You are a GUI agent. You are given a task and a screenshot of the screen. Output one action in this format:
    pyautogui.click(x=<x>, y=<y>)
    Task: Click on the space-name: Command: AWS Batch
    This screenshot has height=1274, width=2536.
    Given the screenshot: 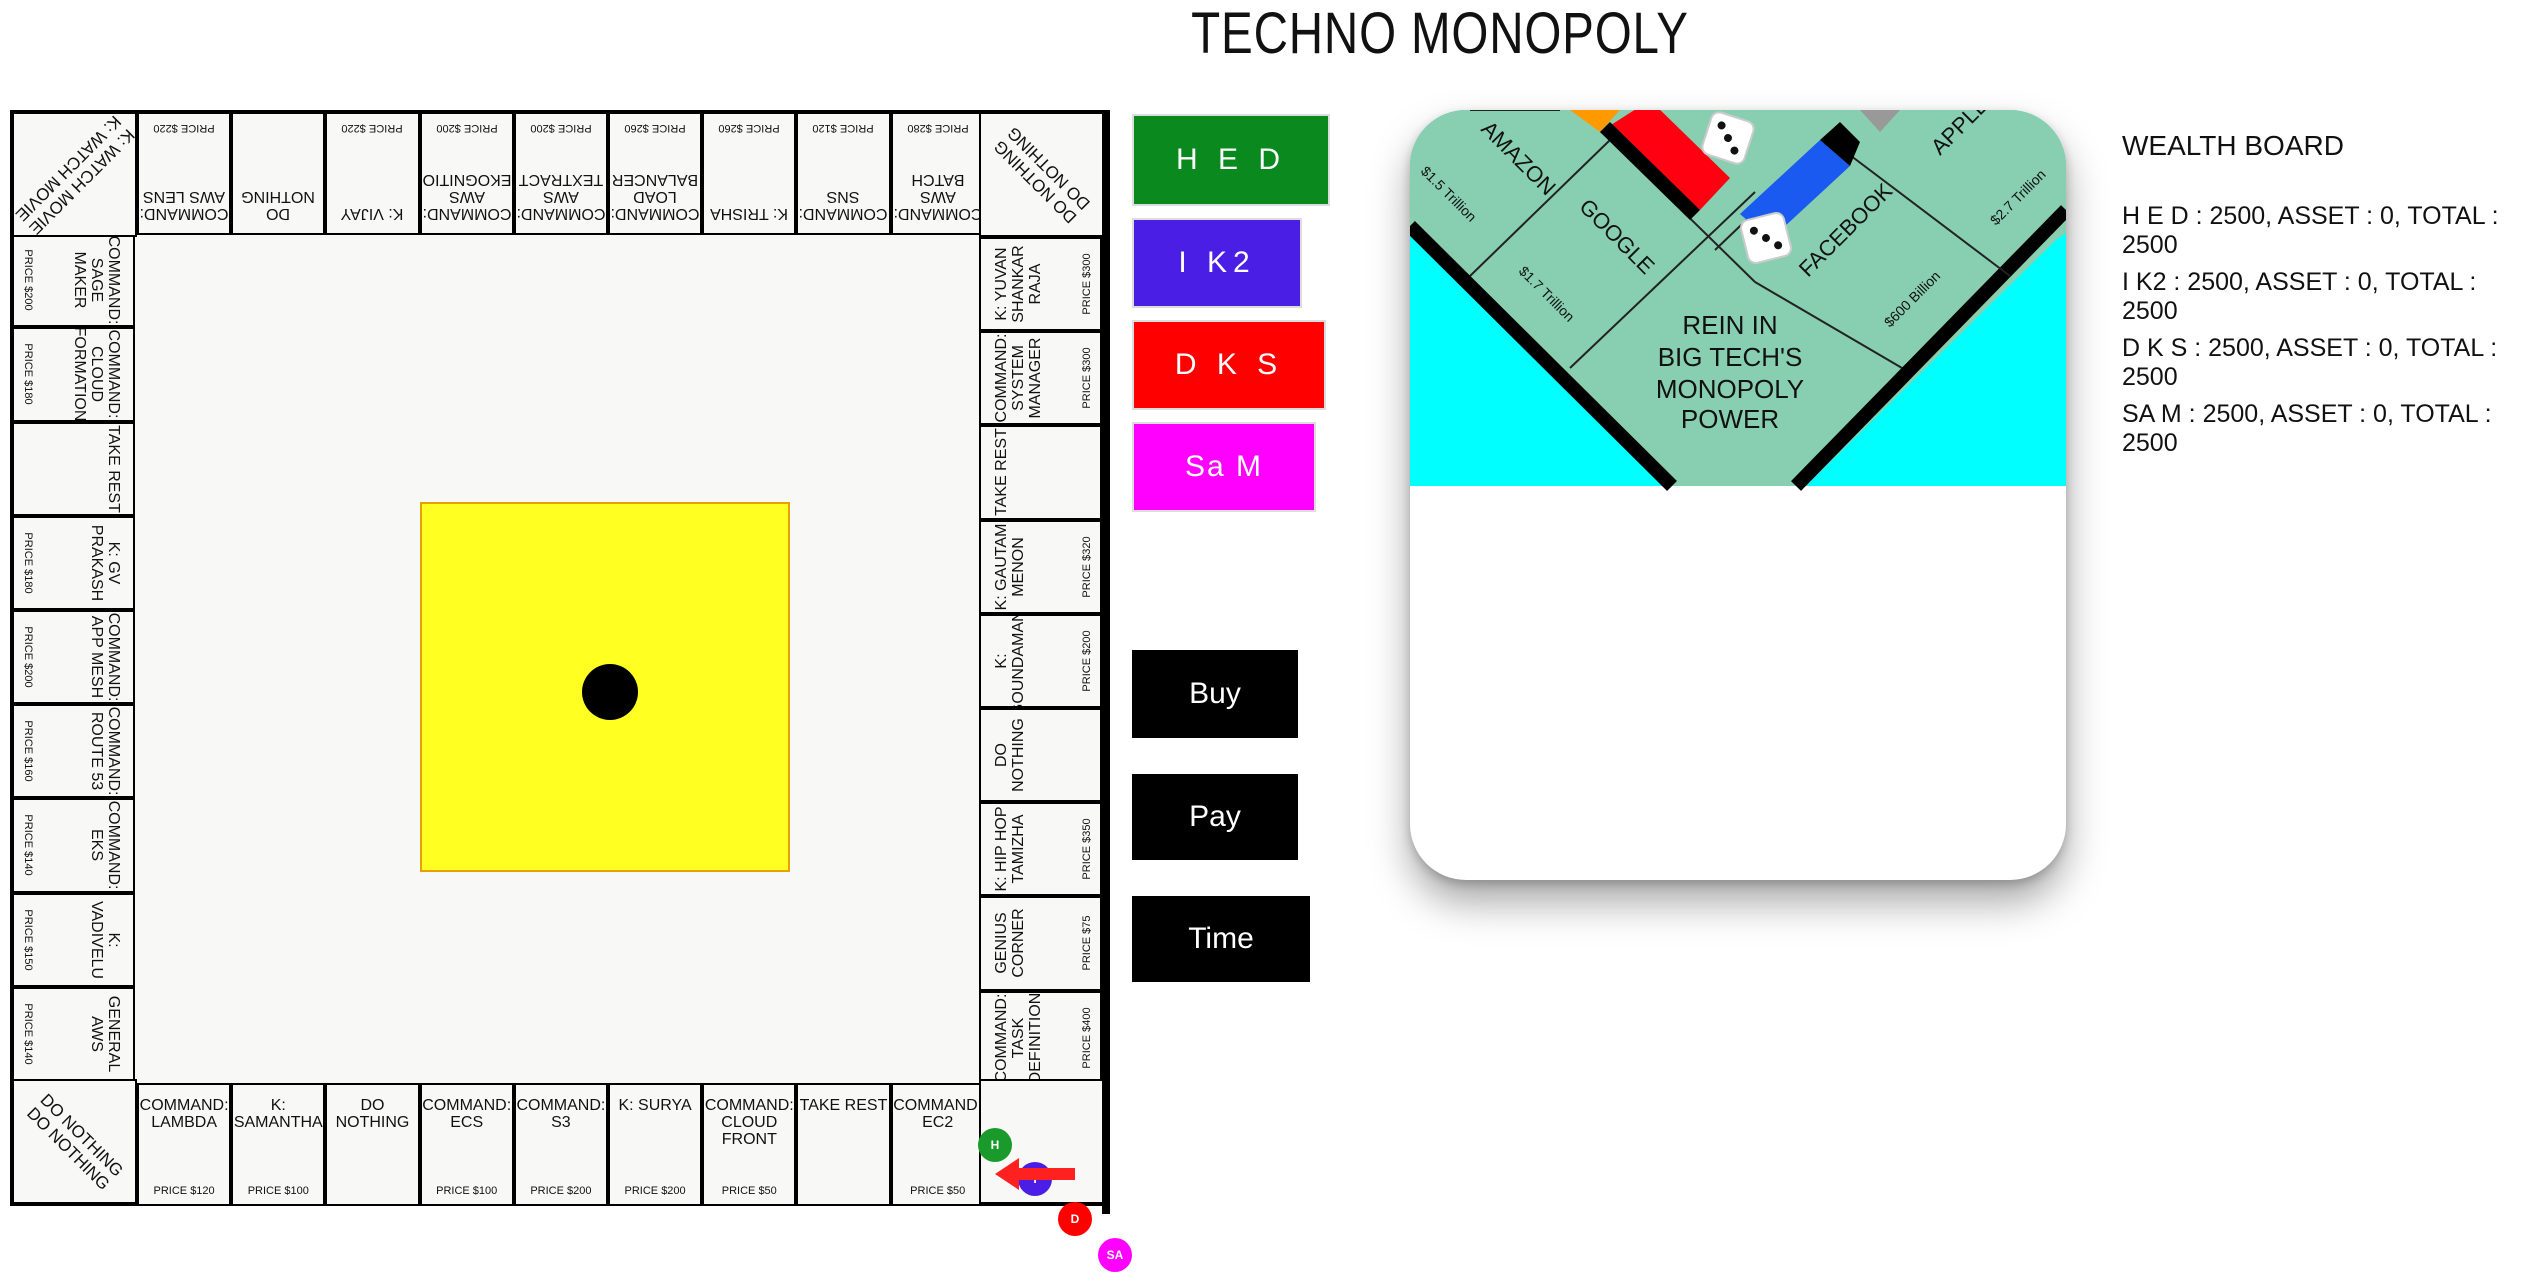 What is the action you would take?
    pyautogui.click(x=938, y=196)
    